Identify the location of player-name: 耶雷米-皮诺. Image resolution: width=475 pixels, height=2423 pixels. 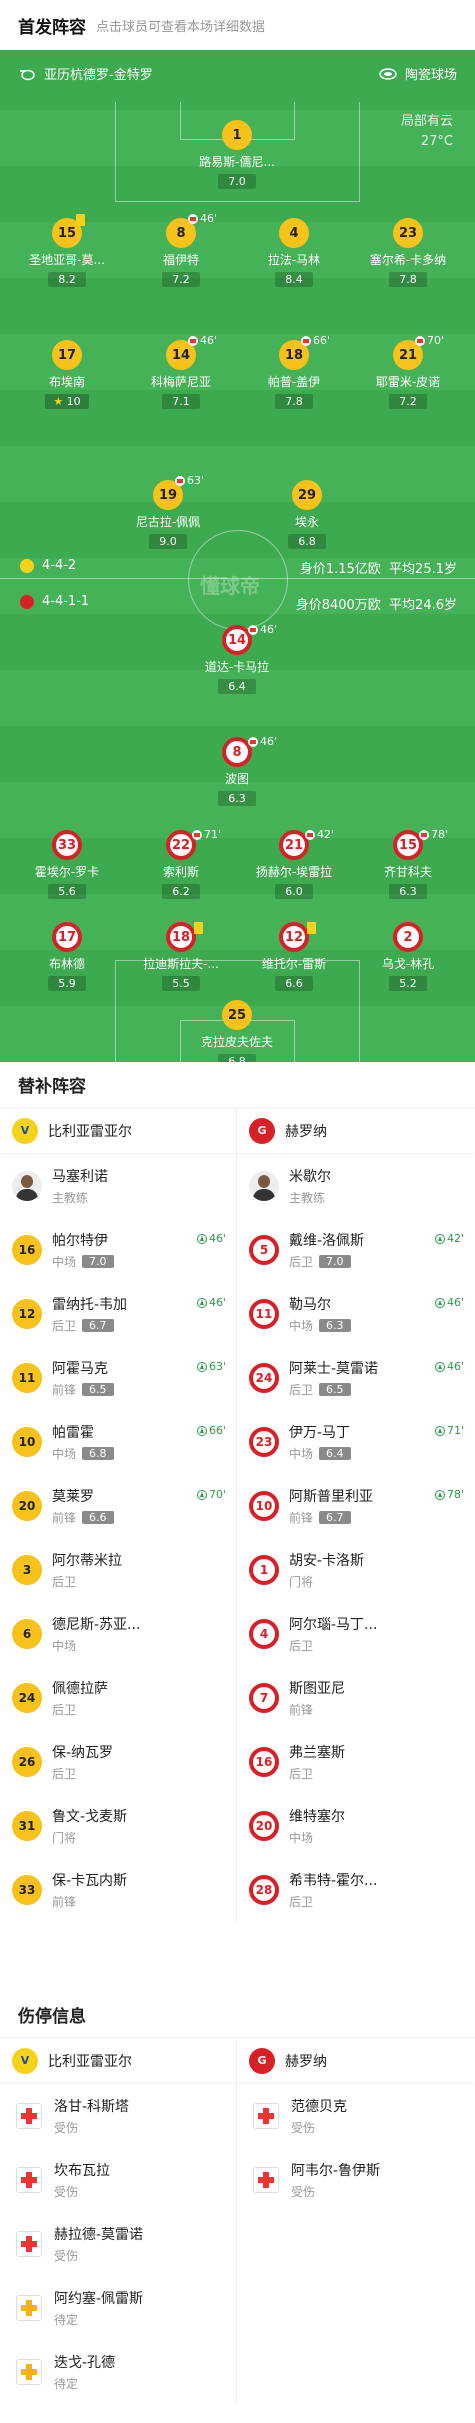
(408, 382).